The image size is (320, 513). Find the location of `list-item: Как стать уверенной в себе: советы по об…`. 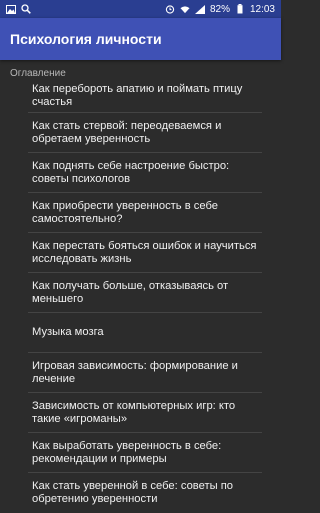

list-item: Как стать уверенной в себе: советы по об… is located at coordinates (145, 493).